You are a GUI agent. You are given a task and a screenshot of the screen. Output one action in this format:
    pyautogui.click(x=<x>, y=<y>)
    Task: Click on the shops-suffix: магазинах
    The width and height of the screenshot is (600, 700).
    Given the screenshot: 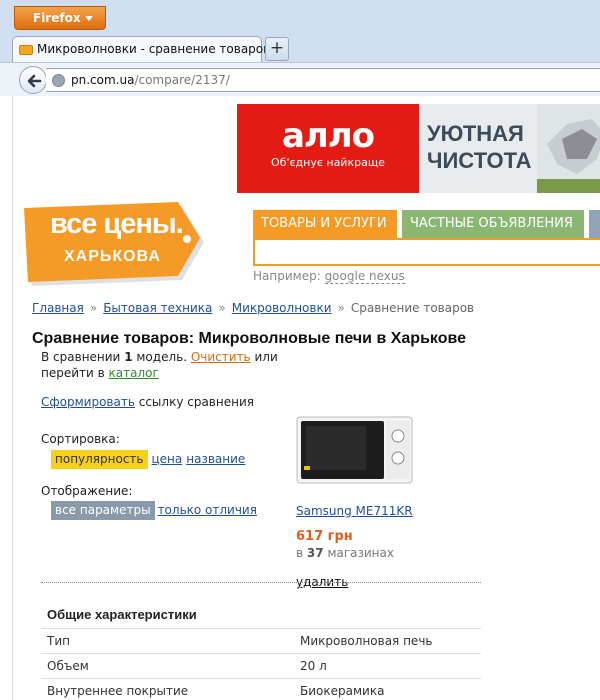 What is the action you would take?
    pyautogui.click(x=360, y=553)
    